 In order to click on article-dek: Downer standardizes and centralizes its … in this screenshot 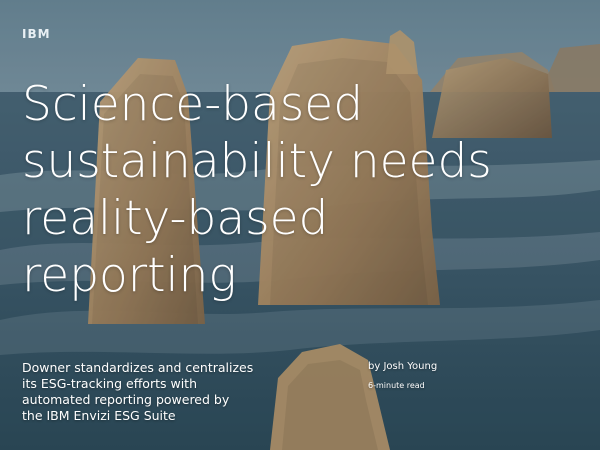, I will do `click(152, 392)`.